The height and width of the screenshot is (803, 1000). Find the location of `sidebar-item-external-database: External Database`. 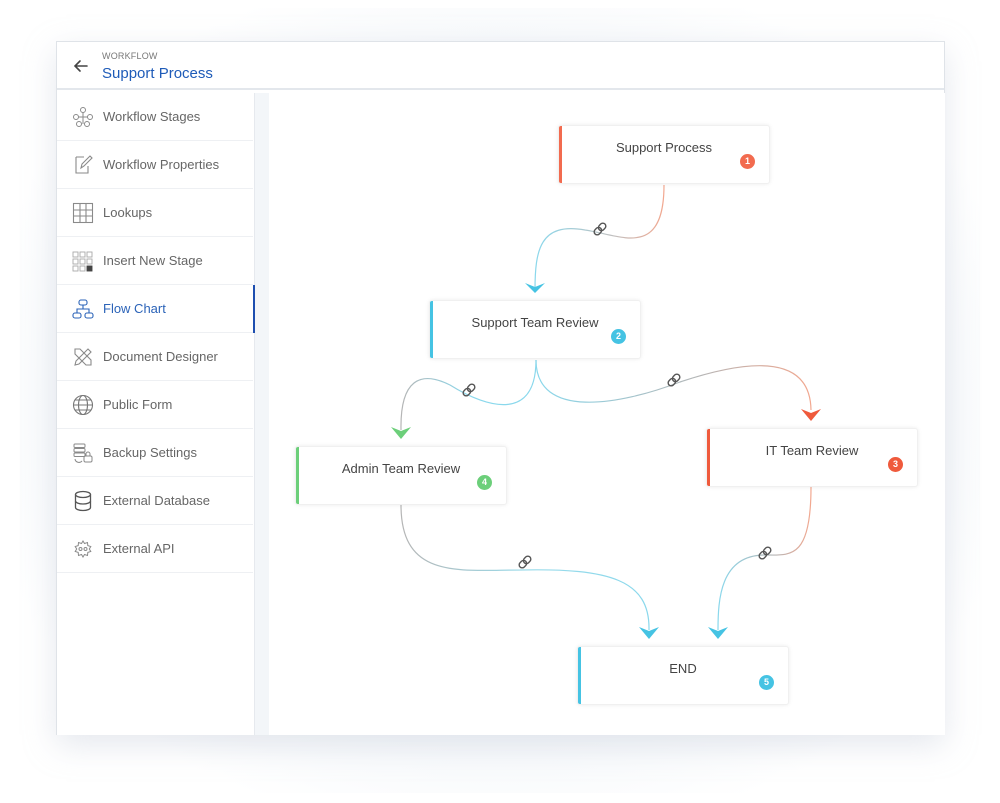

sidebar-item-external-database: External Database is located at coordinates (155, 501).